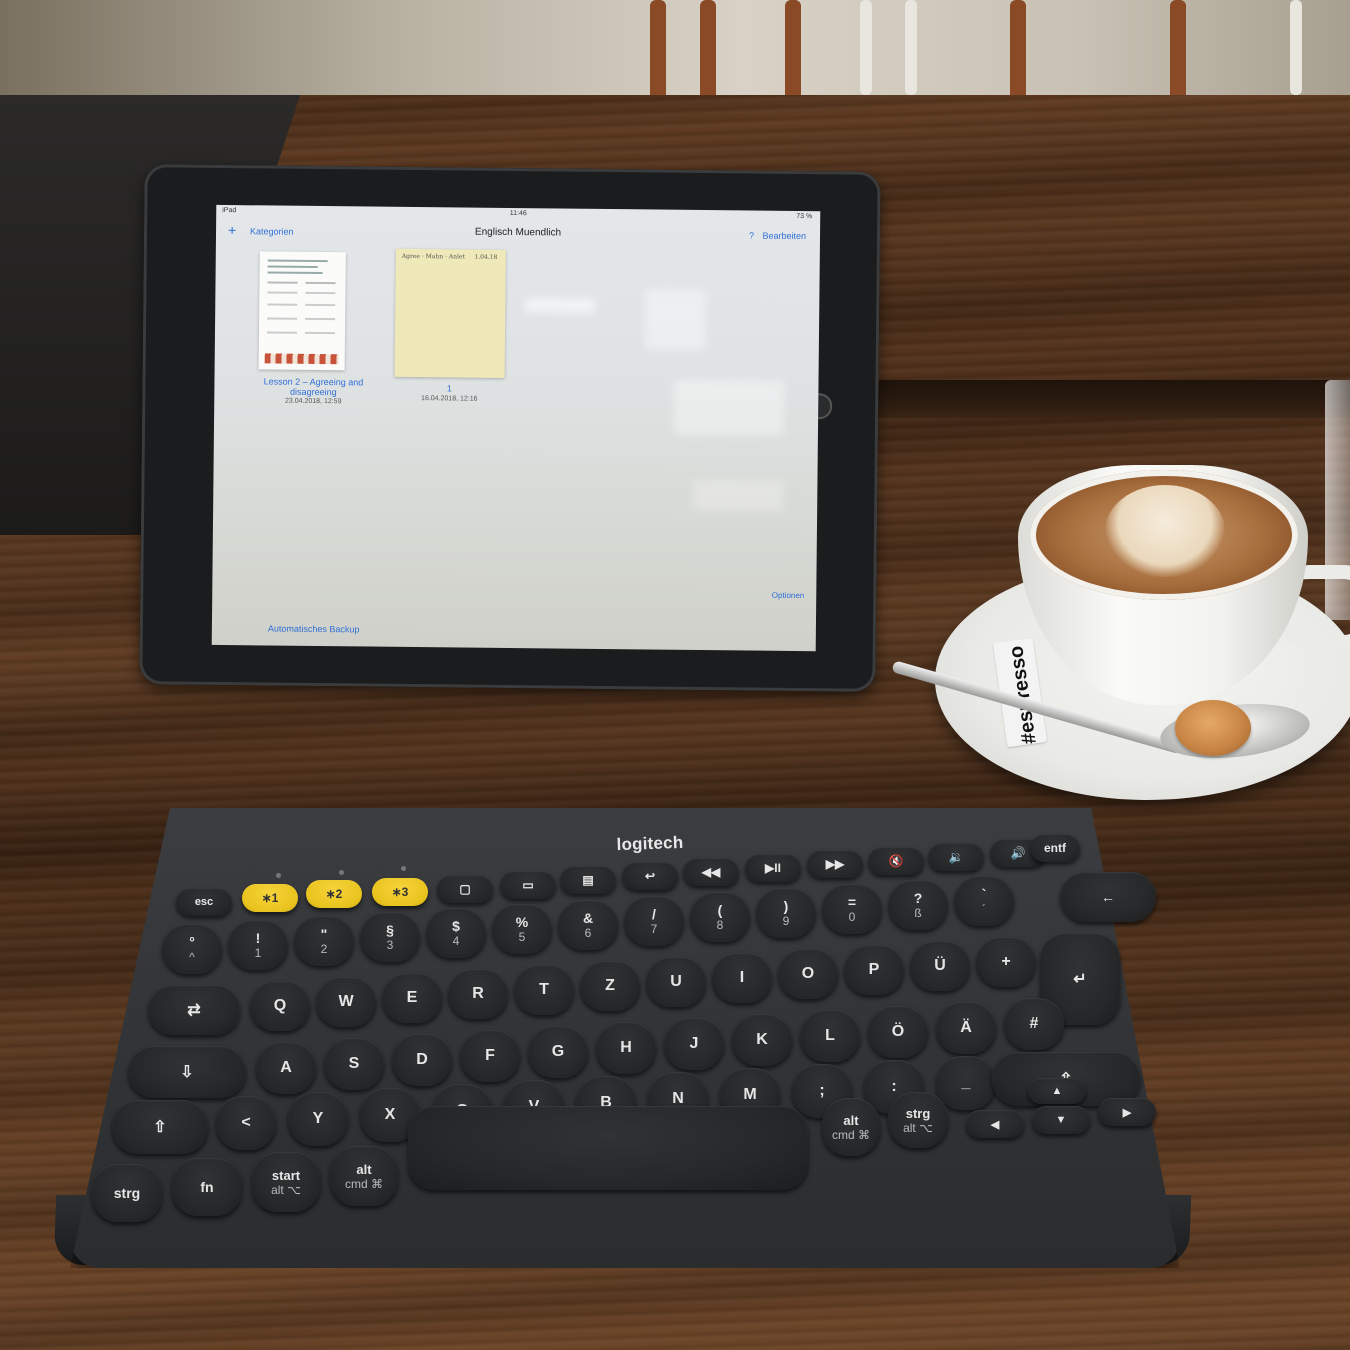 The image size is (1350, 1350). Describe the element at coordinates (313, 401) in the screenshot. I see `document-date: 23.04.2018, 12:59` at that location.